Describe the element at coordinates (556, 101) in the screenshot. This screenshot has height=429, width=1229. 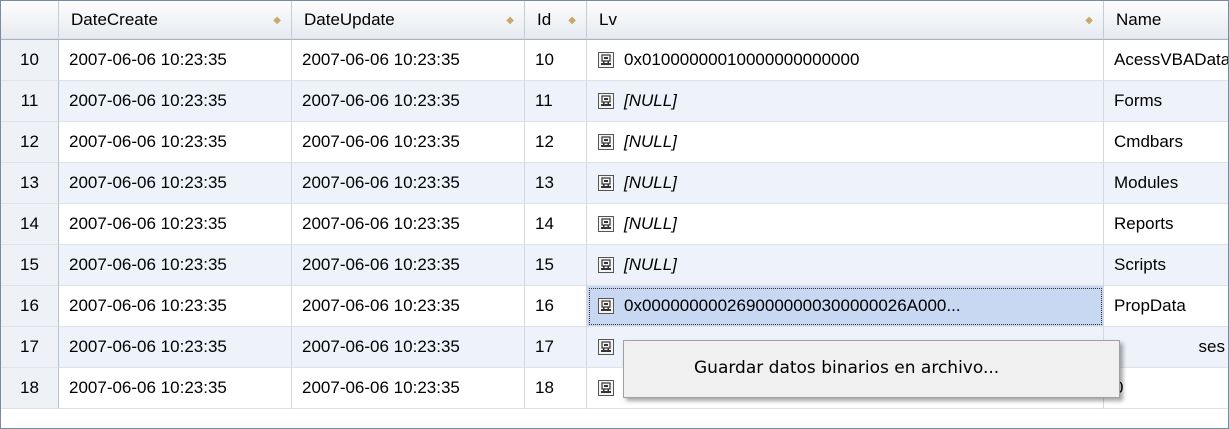
I see `cell-id: 11` at that location.